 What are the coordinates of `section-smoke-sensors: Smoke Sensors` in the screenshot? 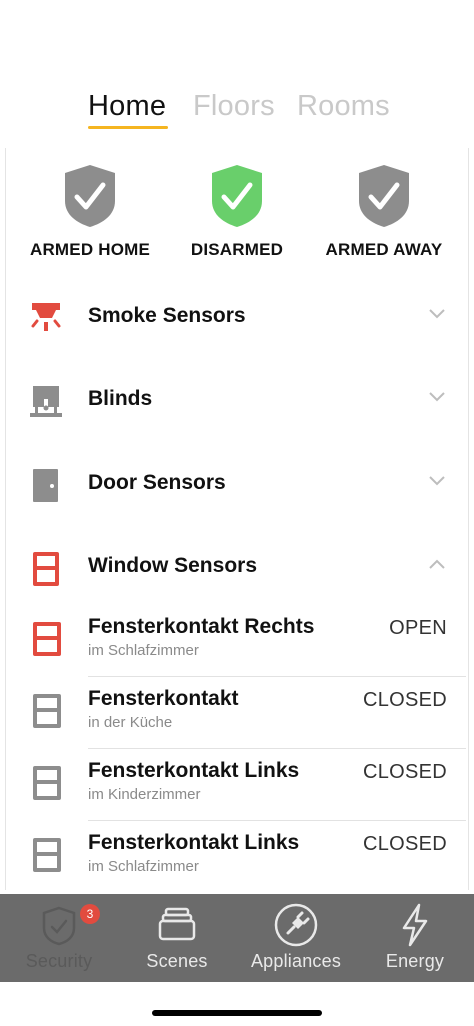 It's located at (237, 317).